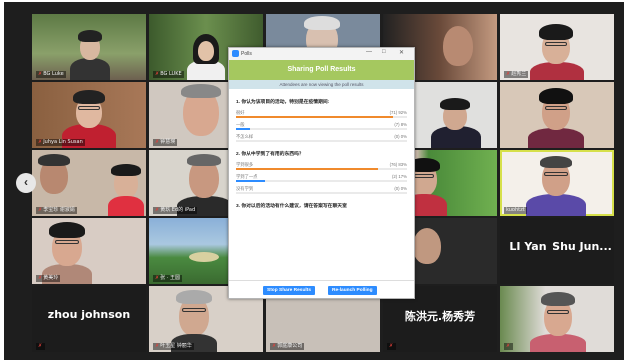 The width and height of the screenshot is (626, 363). What do you see at coordinates (528, 246) in the screenshot?
I see `participant-name-card: LI Yan` at bounding box center [528, 246].